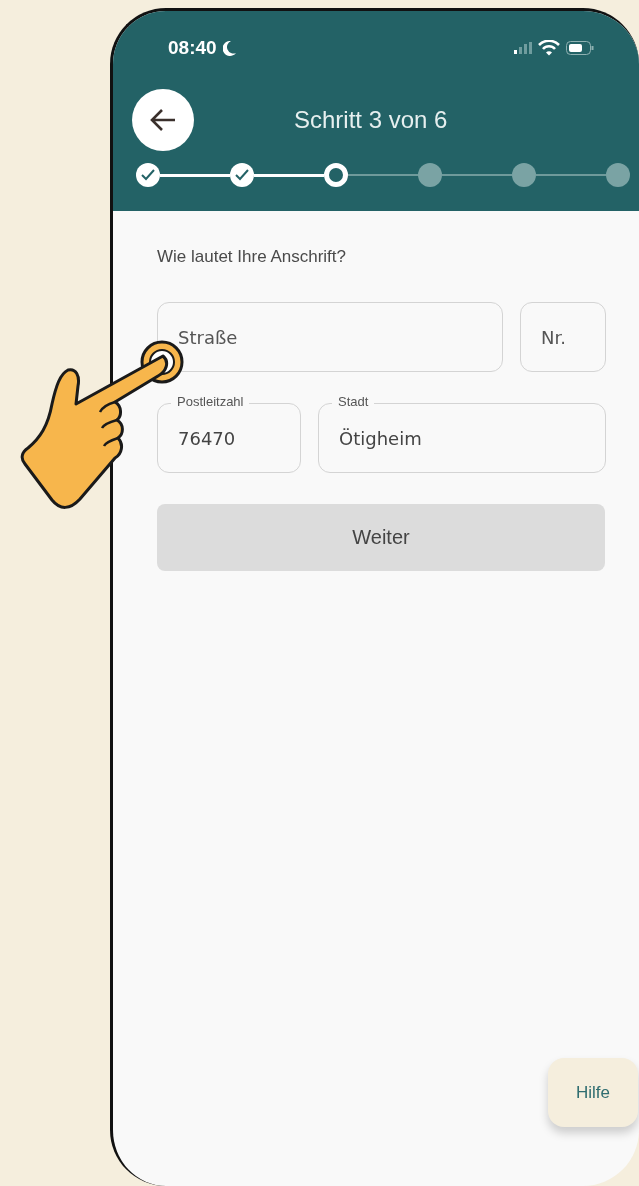 The width and height of the screenshot is (639, 1186). I want to click on signal-icon, so click(523, 48).